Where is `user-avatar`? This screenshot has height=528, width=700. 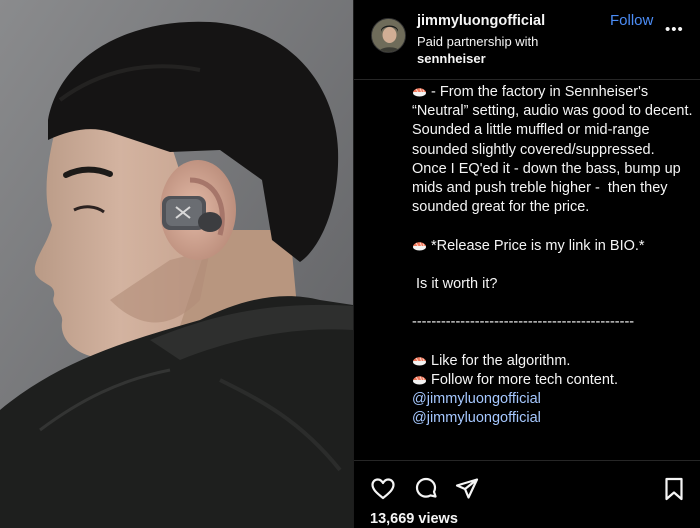
user-avatar is located at coordinates (388, 35).